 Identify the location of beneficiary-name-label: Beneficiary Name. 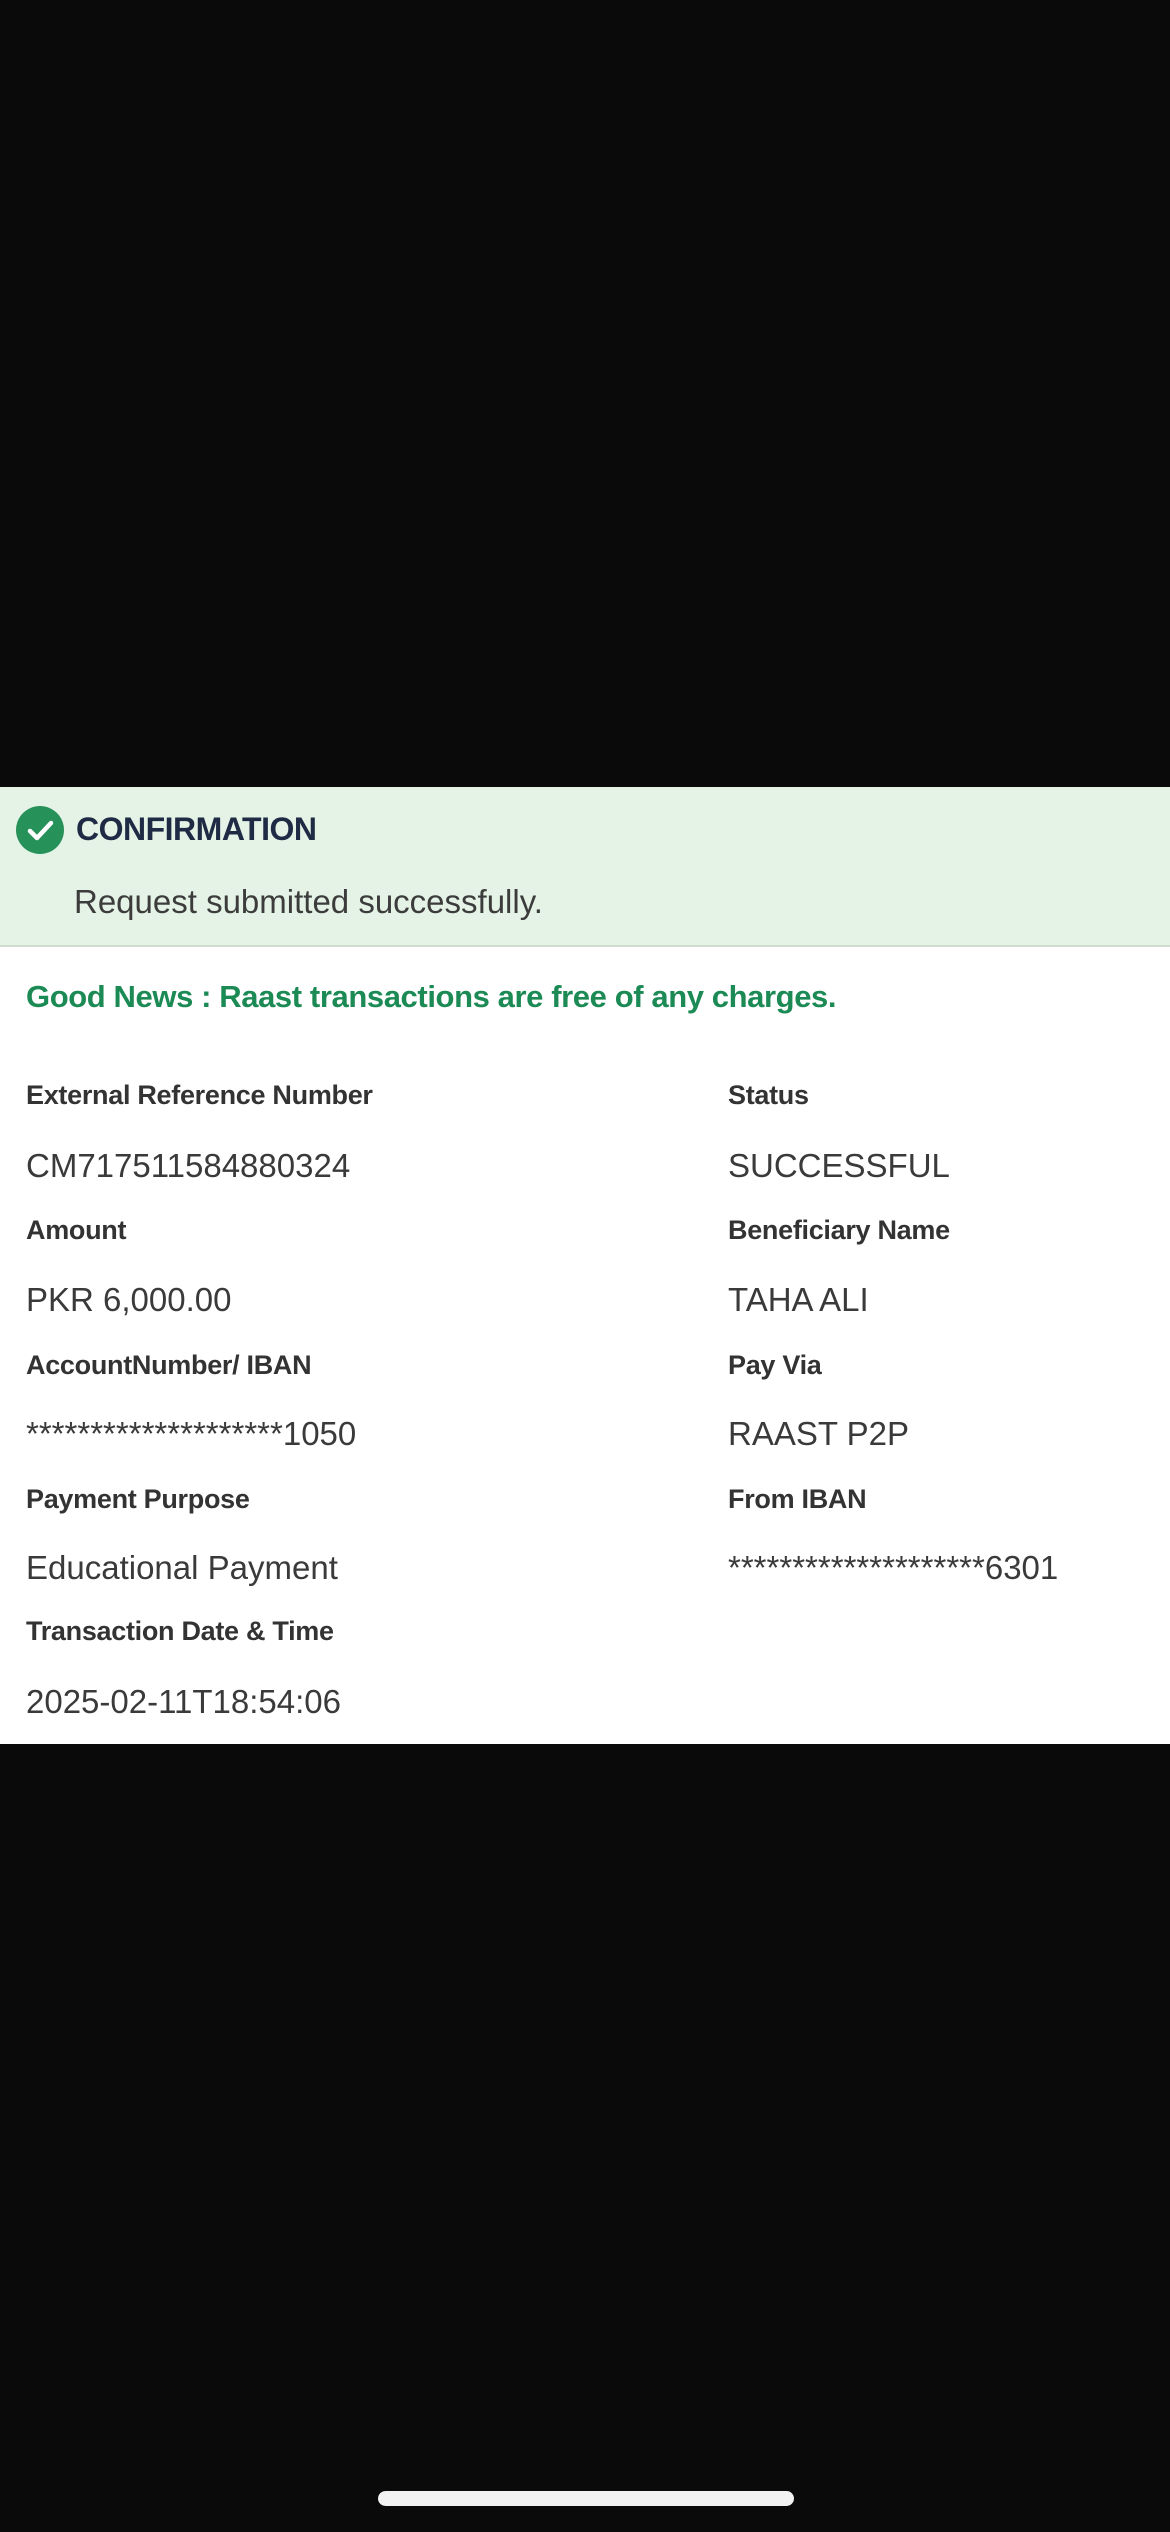
(839, 1230).